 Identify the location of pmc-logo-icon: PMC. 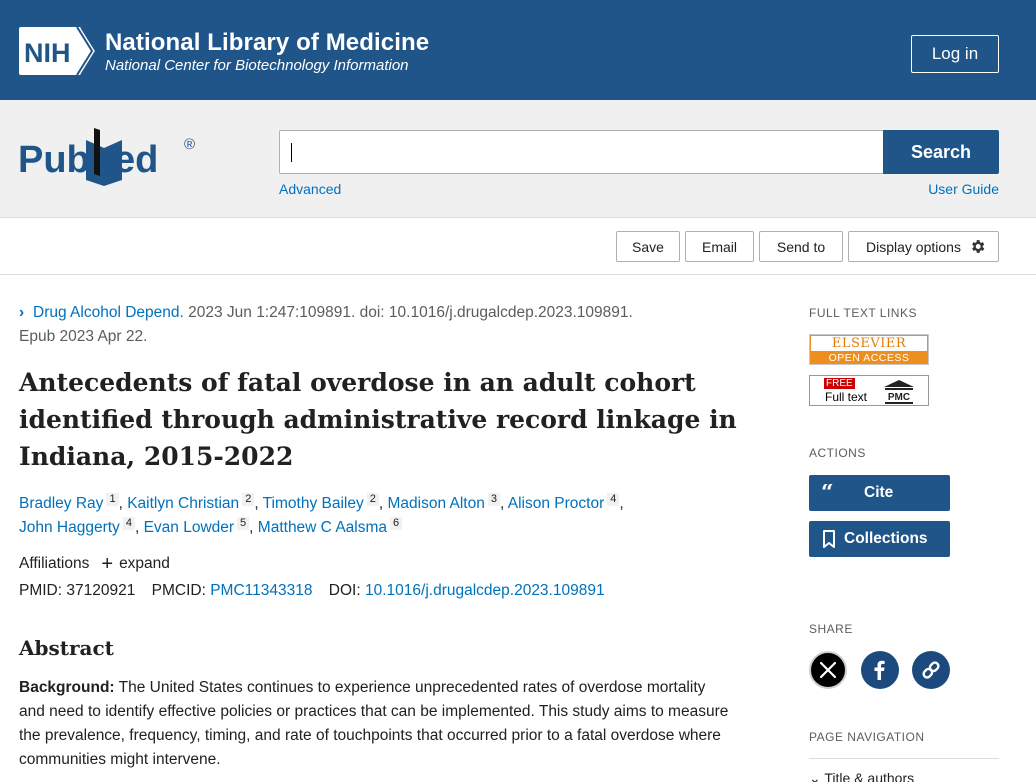
(899, 392).